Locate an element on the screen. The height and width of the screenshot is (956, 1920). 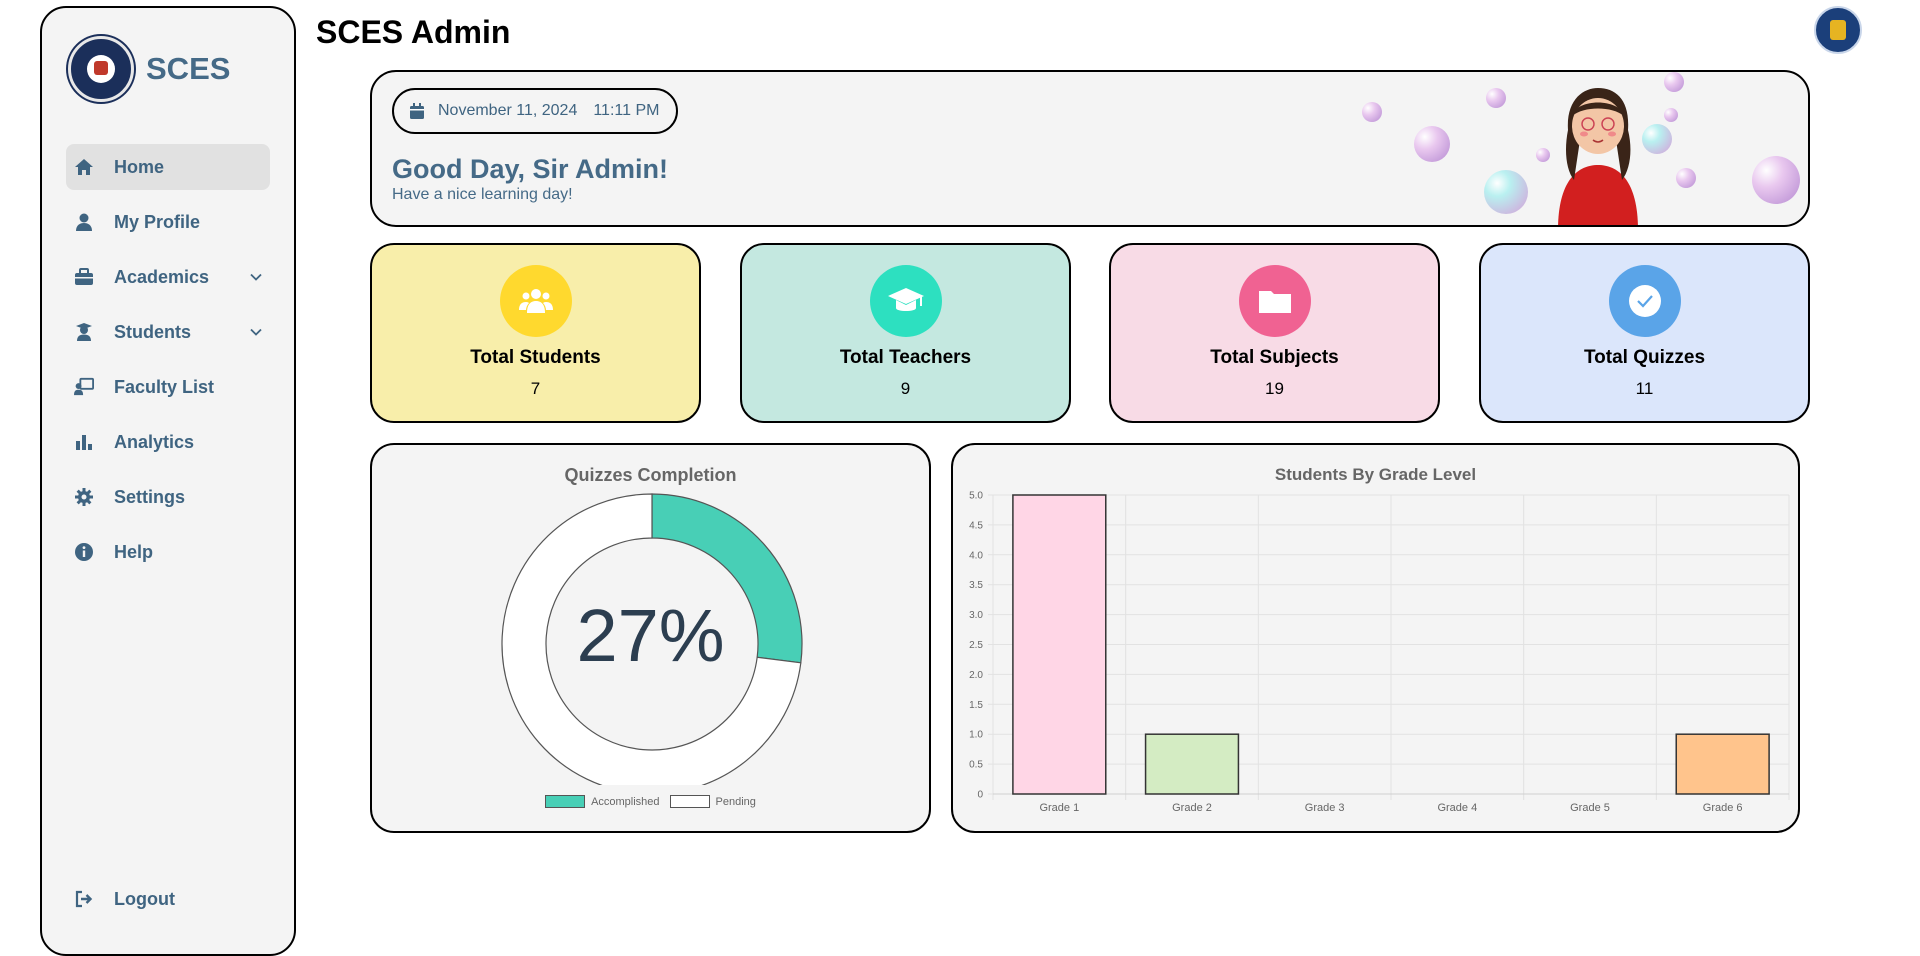
gear-icon is located at coordinates (84, 497).